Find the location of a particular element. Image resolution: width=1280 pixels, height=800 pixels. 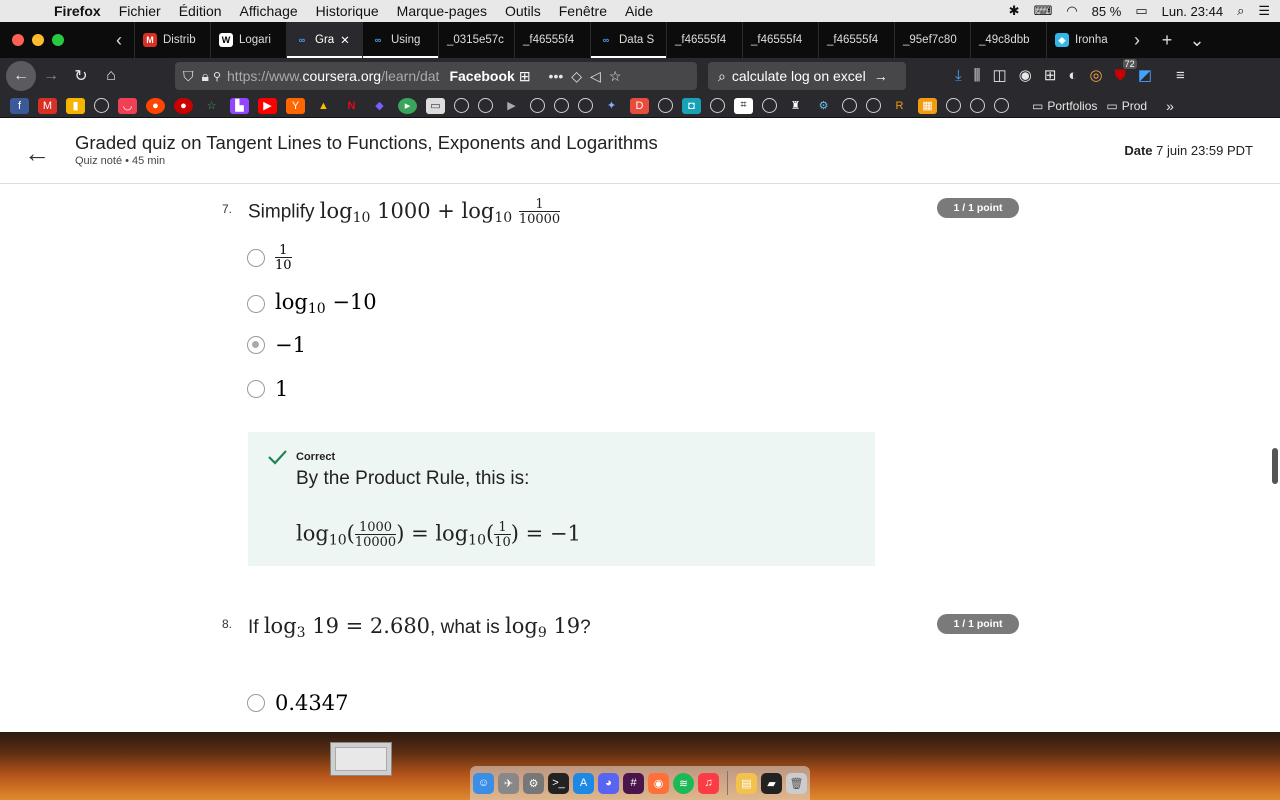

extension-grid-icon: ⊞ is located at coordinates (1050, 75).